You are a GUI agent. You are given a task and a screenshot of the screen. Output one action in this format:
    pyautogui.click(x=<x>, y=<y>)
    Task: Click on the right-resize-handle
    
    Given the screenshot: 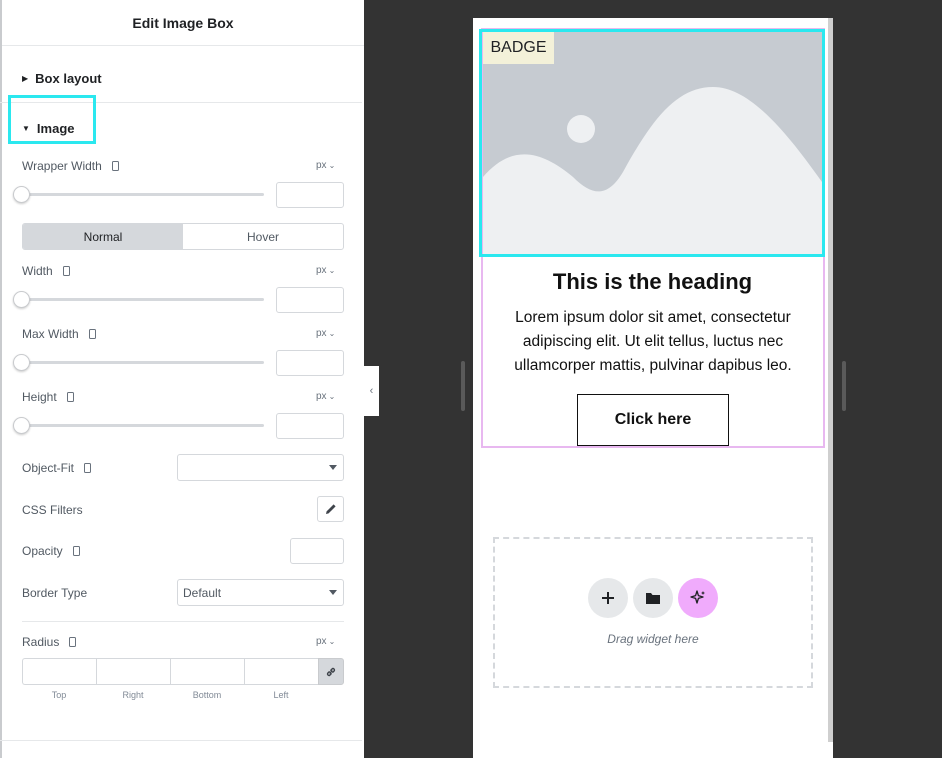 What is the action you would take?
    pyautogui.click(x=844, y=386)
    